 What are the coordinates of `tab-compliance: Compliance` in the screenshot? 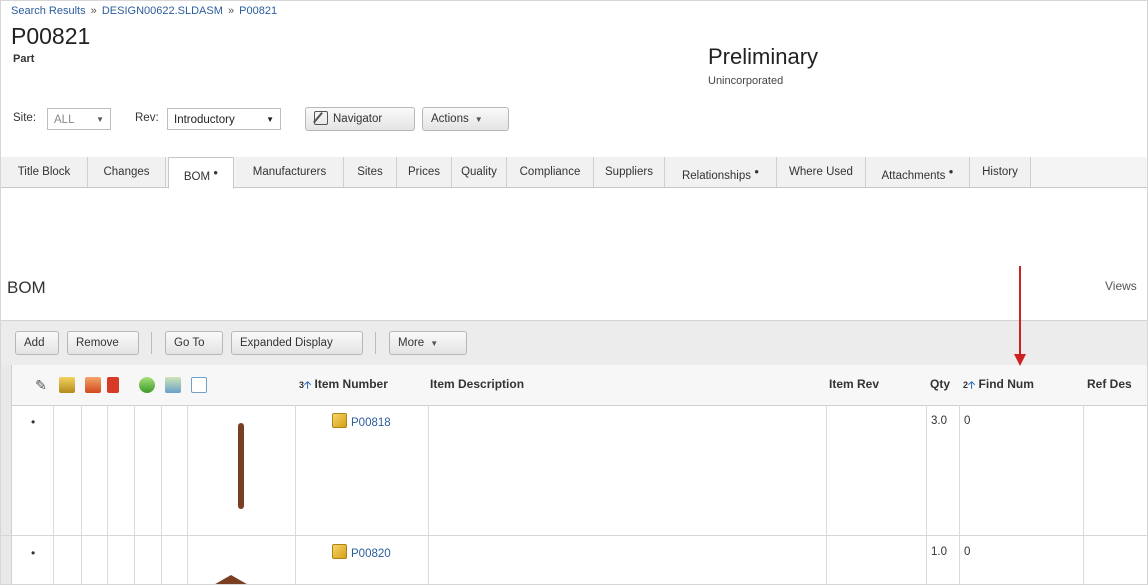 It's located at (550, 172).